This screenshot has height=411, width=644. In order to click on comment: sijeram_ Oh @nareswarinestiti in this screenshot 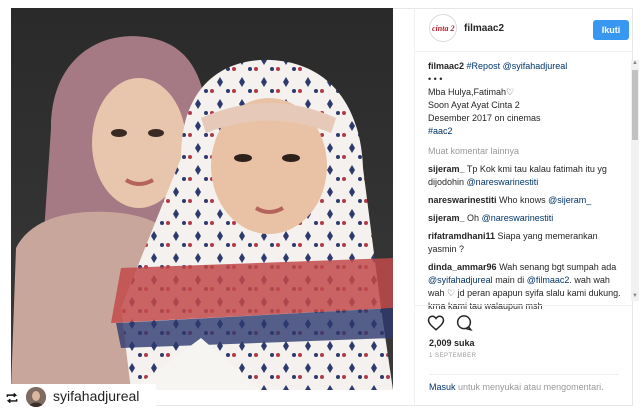, I will do `click(526, 218)`.